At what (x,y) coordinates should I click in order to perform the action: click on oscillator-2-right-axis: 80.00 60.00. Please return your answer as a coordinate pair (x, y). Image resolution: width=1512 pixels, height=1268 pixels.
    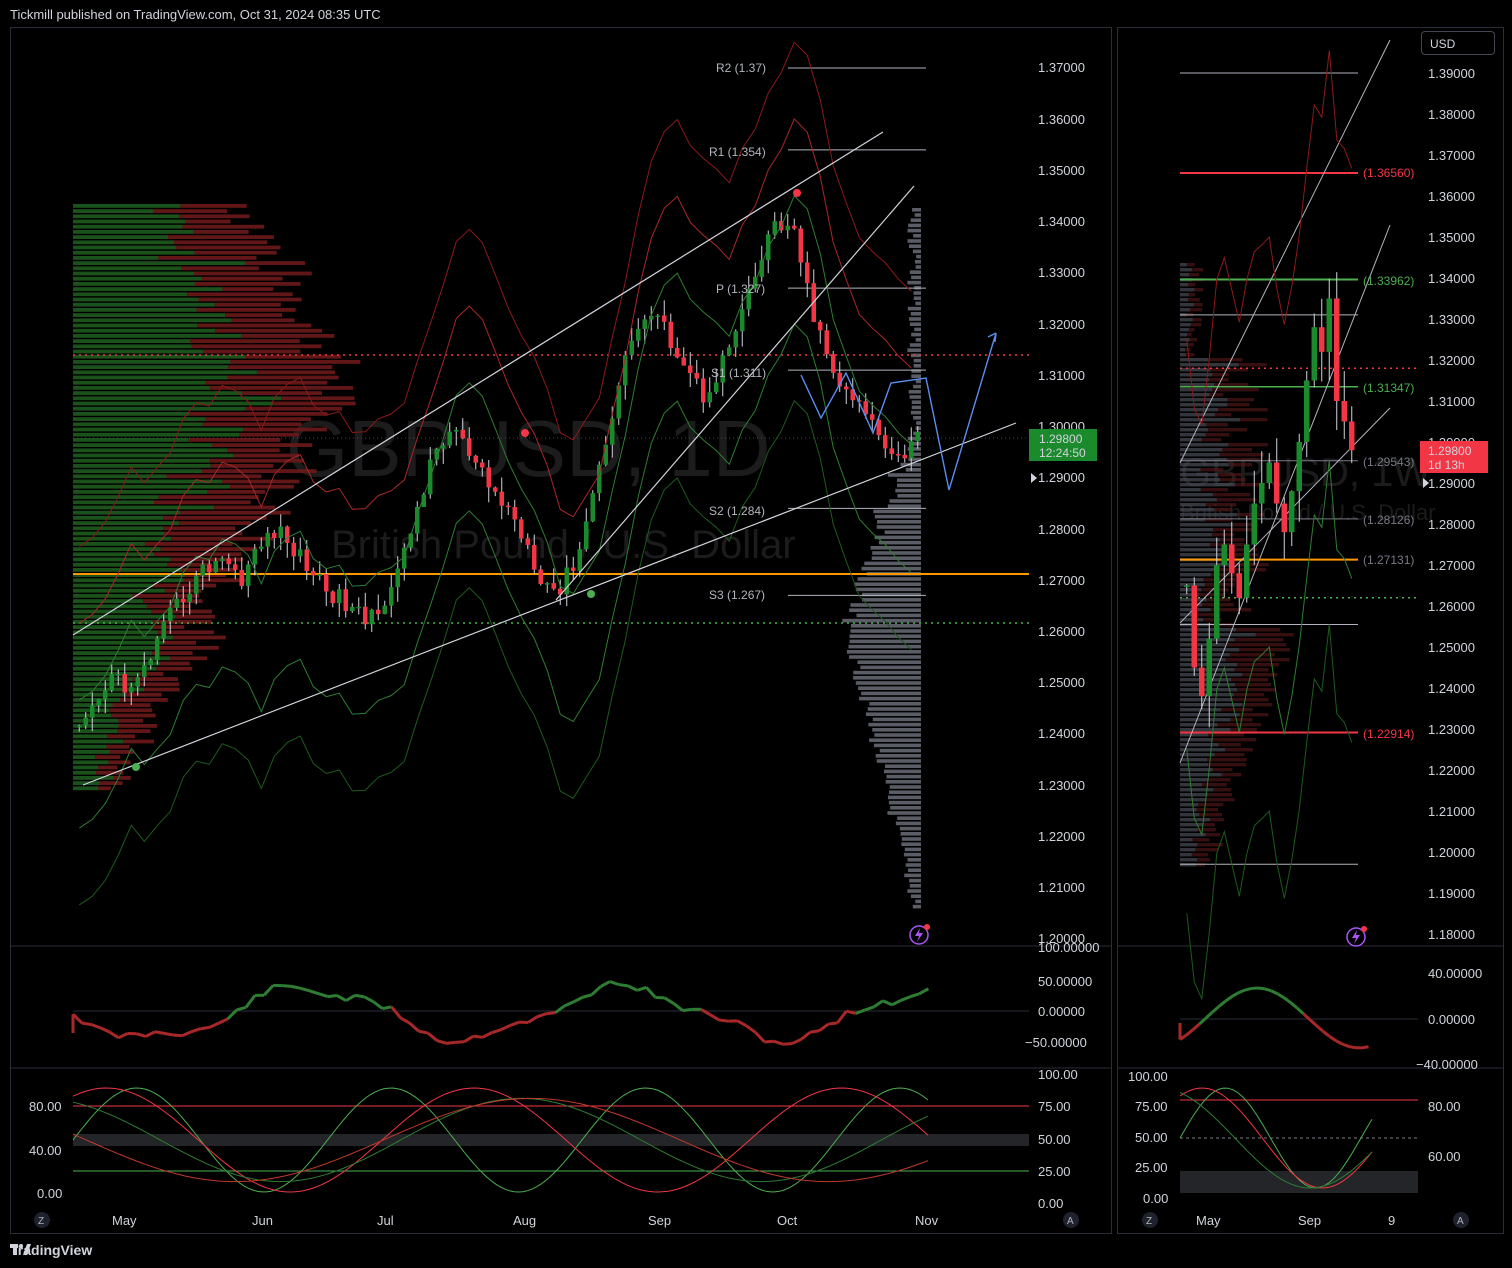
    Looking at the image, I should click on (1444, 1131).